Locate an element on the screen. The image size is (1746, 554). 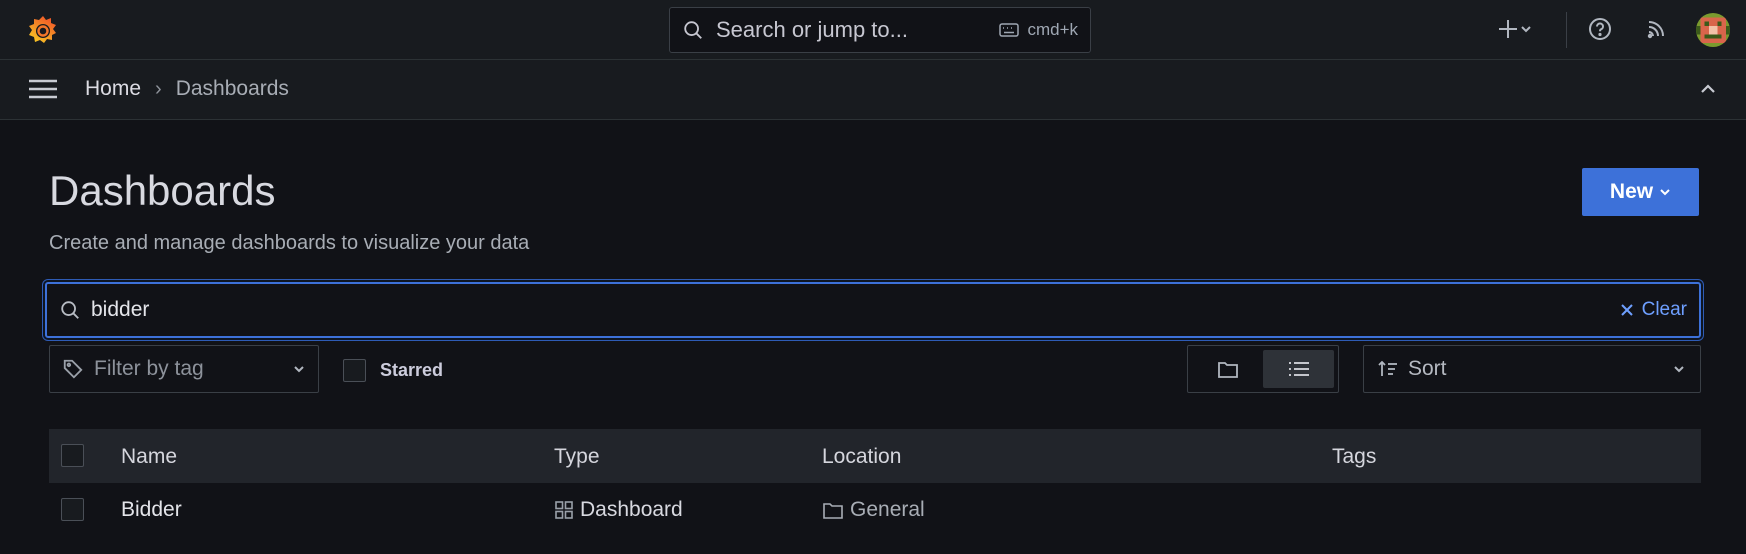
starred-filter: Starred is located at coordinates (393, 370).